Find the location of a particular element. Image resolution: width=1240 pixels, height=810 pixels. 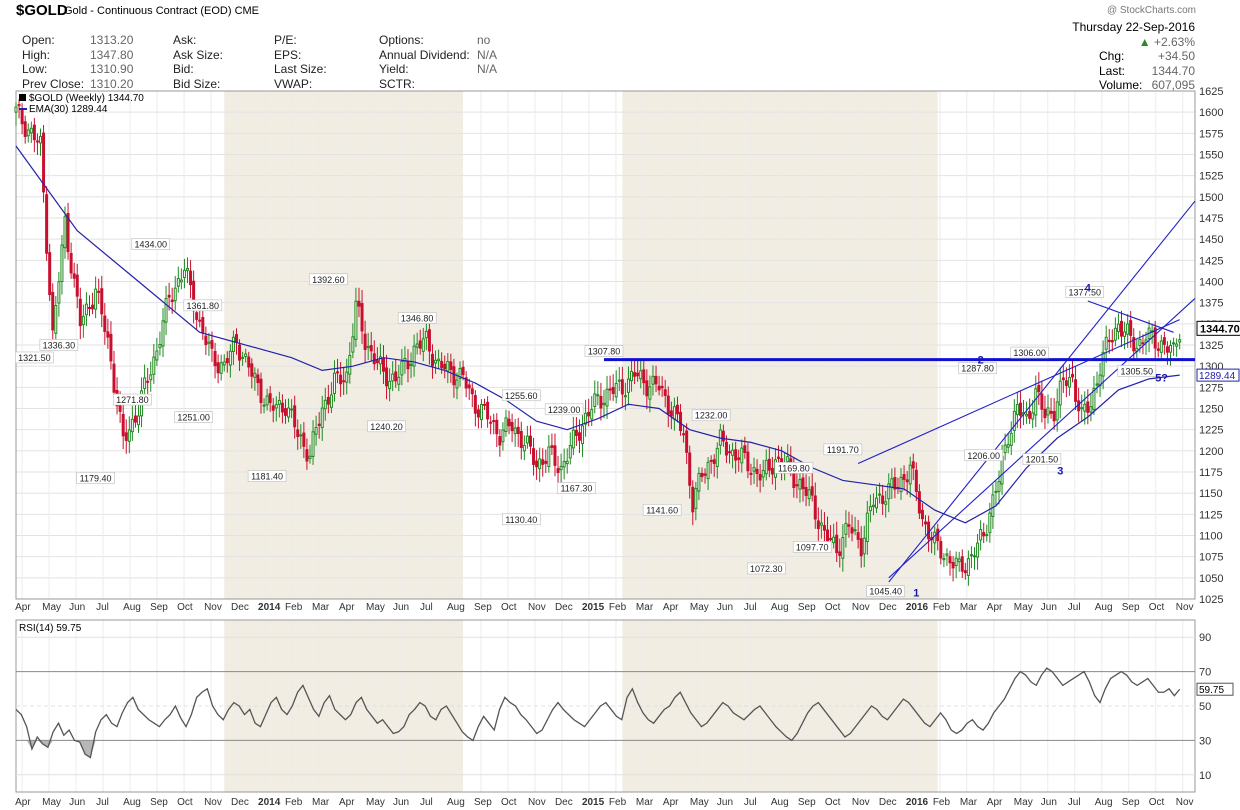

rsi-x-label-29: Sep is located at coordinates (807, 802).